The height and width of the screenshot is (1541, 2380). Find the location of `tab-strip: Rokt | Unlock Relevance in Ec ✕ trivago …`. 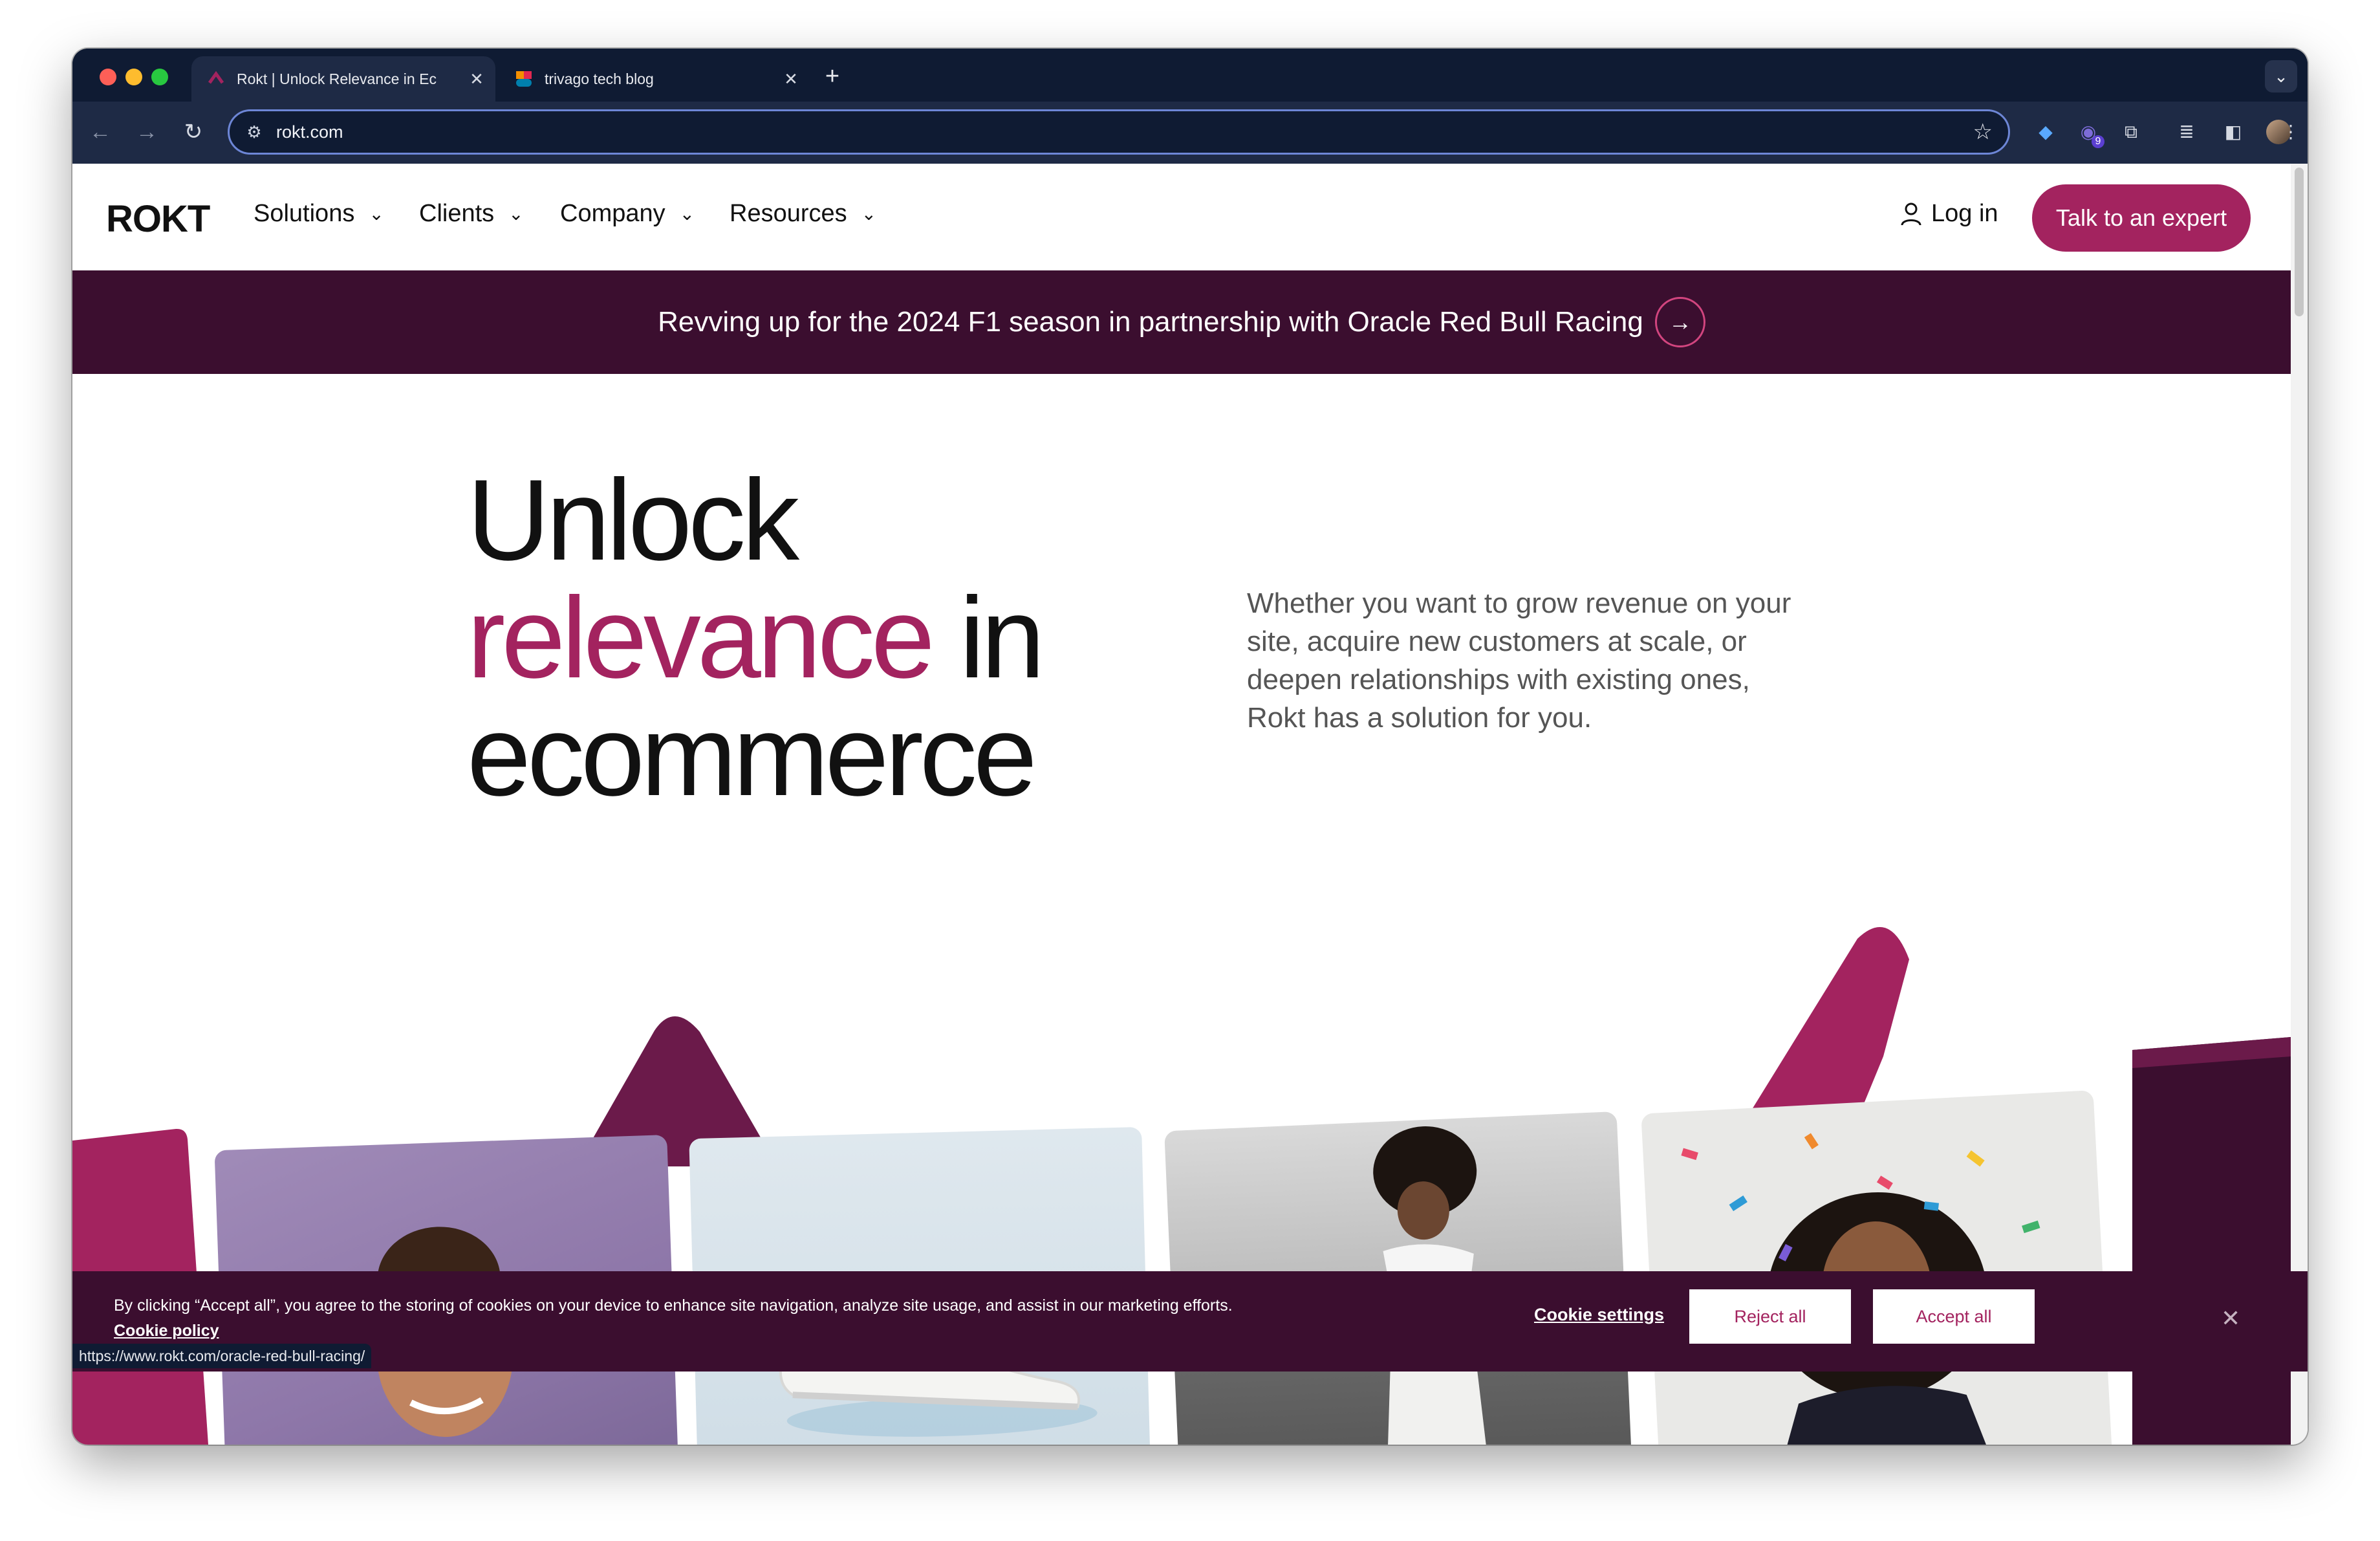

tab-strip: Rokt | Unlock Relevance in Ec ✕ trivago … is located at coordinates (1190, 75).